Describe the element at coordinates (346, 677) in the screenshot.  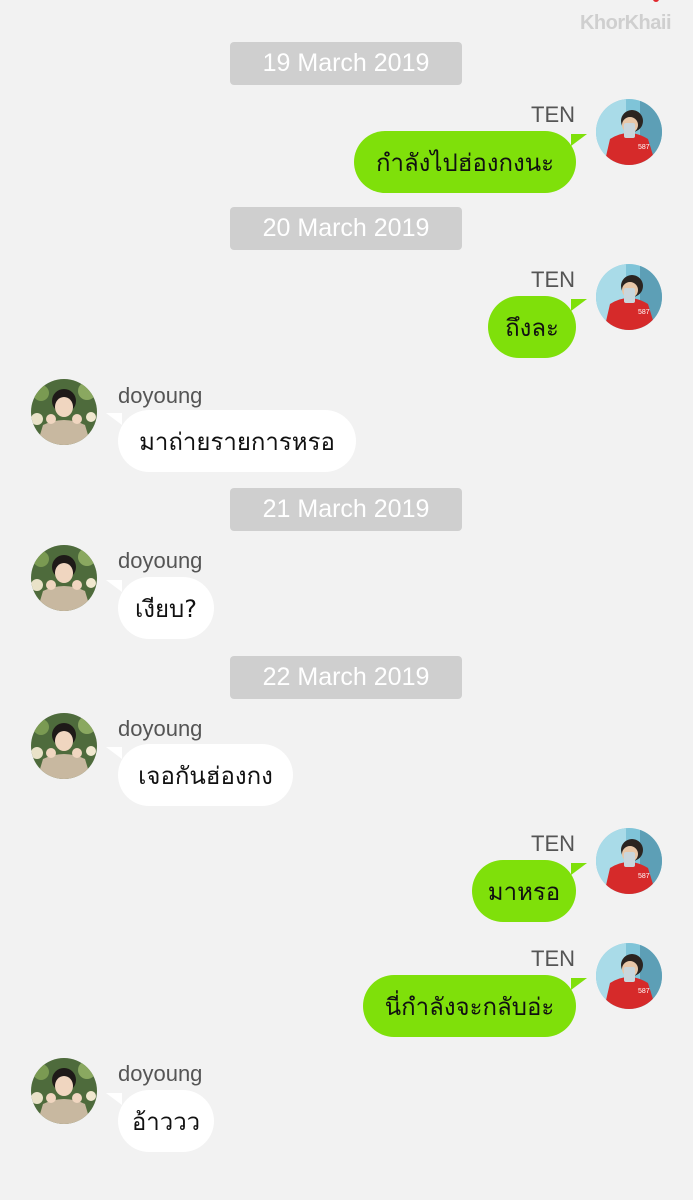
I see `date-separator: 22 March 2019` at that location.